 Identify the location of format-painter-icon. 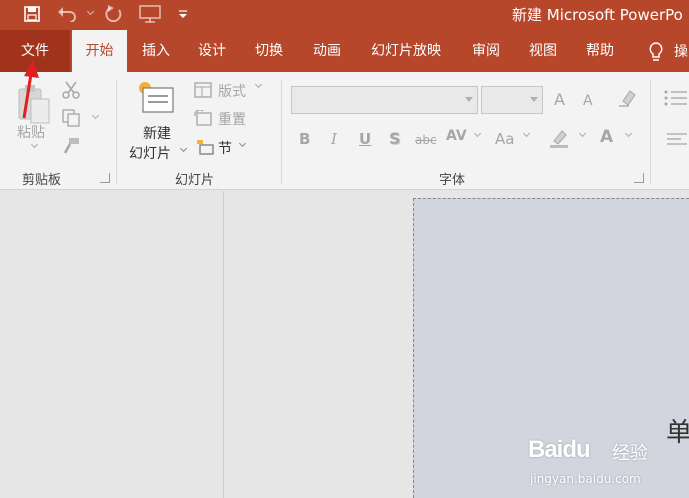
(71, 146).